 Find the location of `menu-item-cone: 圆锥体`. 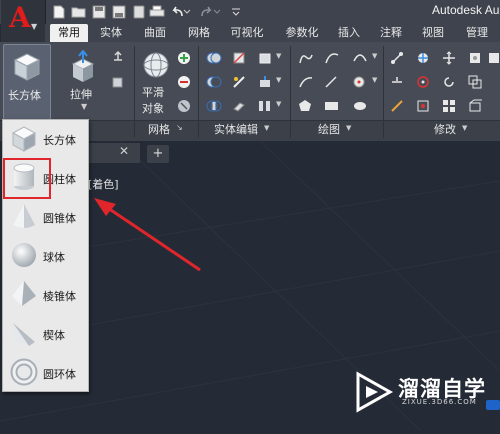

menu-item-cone: 圆锥体 is located at coordinates (45, 217).